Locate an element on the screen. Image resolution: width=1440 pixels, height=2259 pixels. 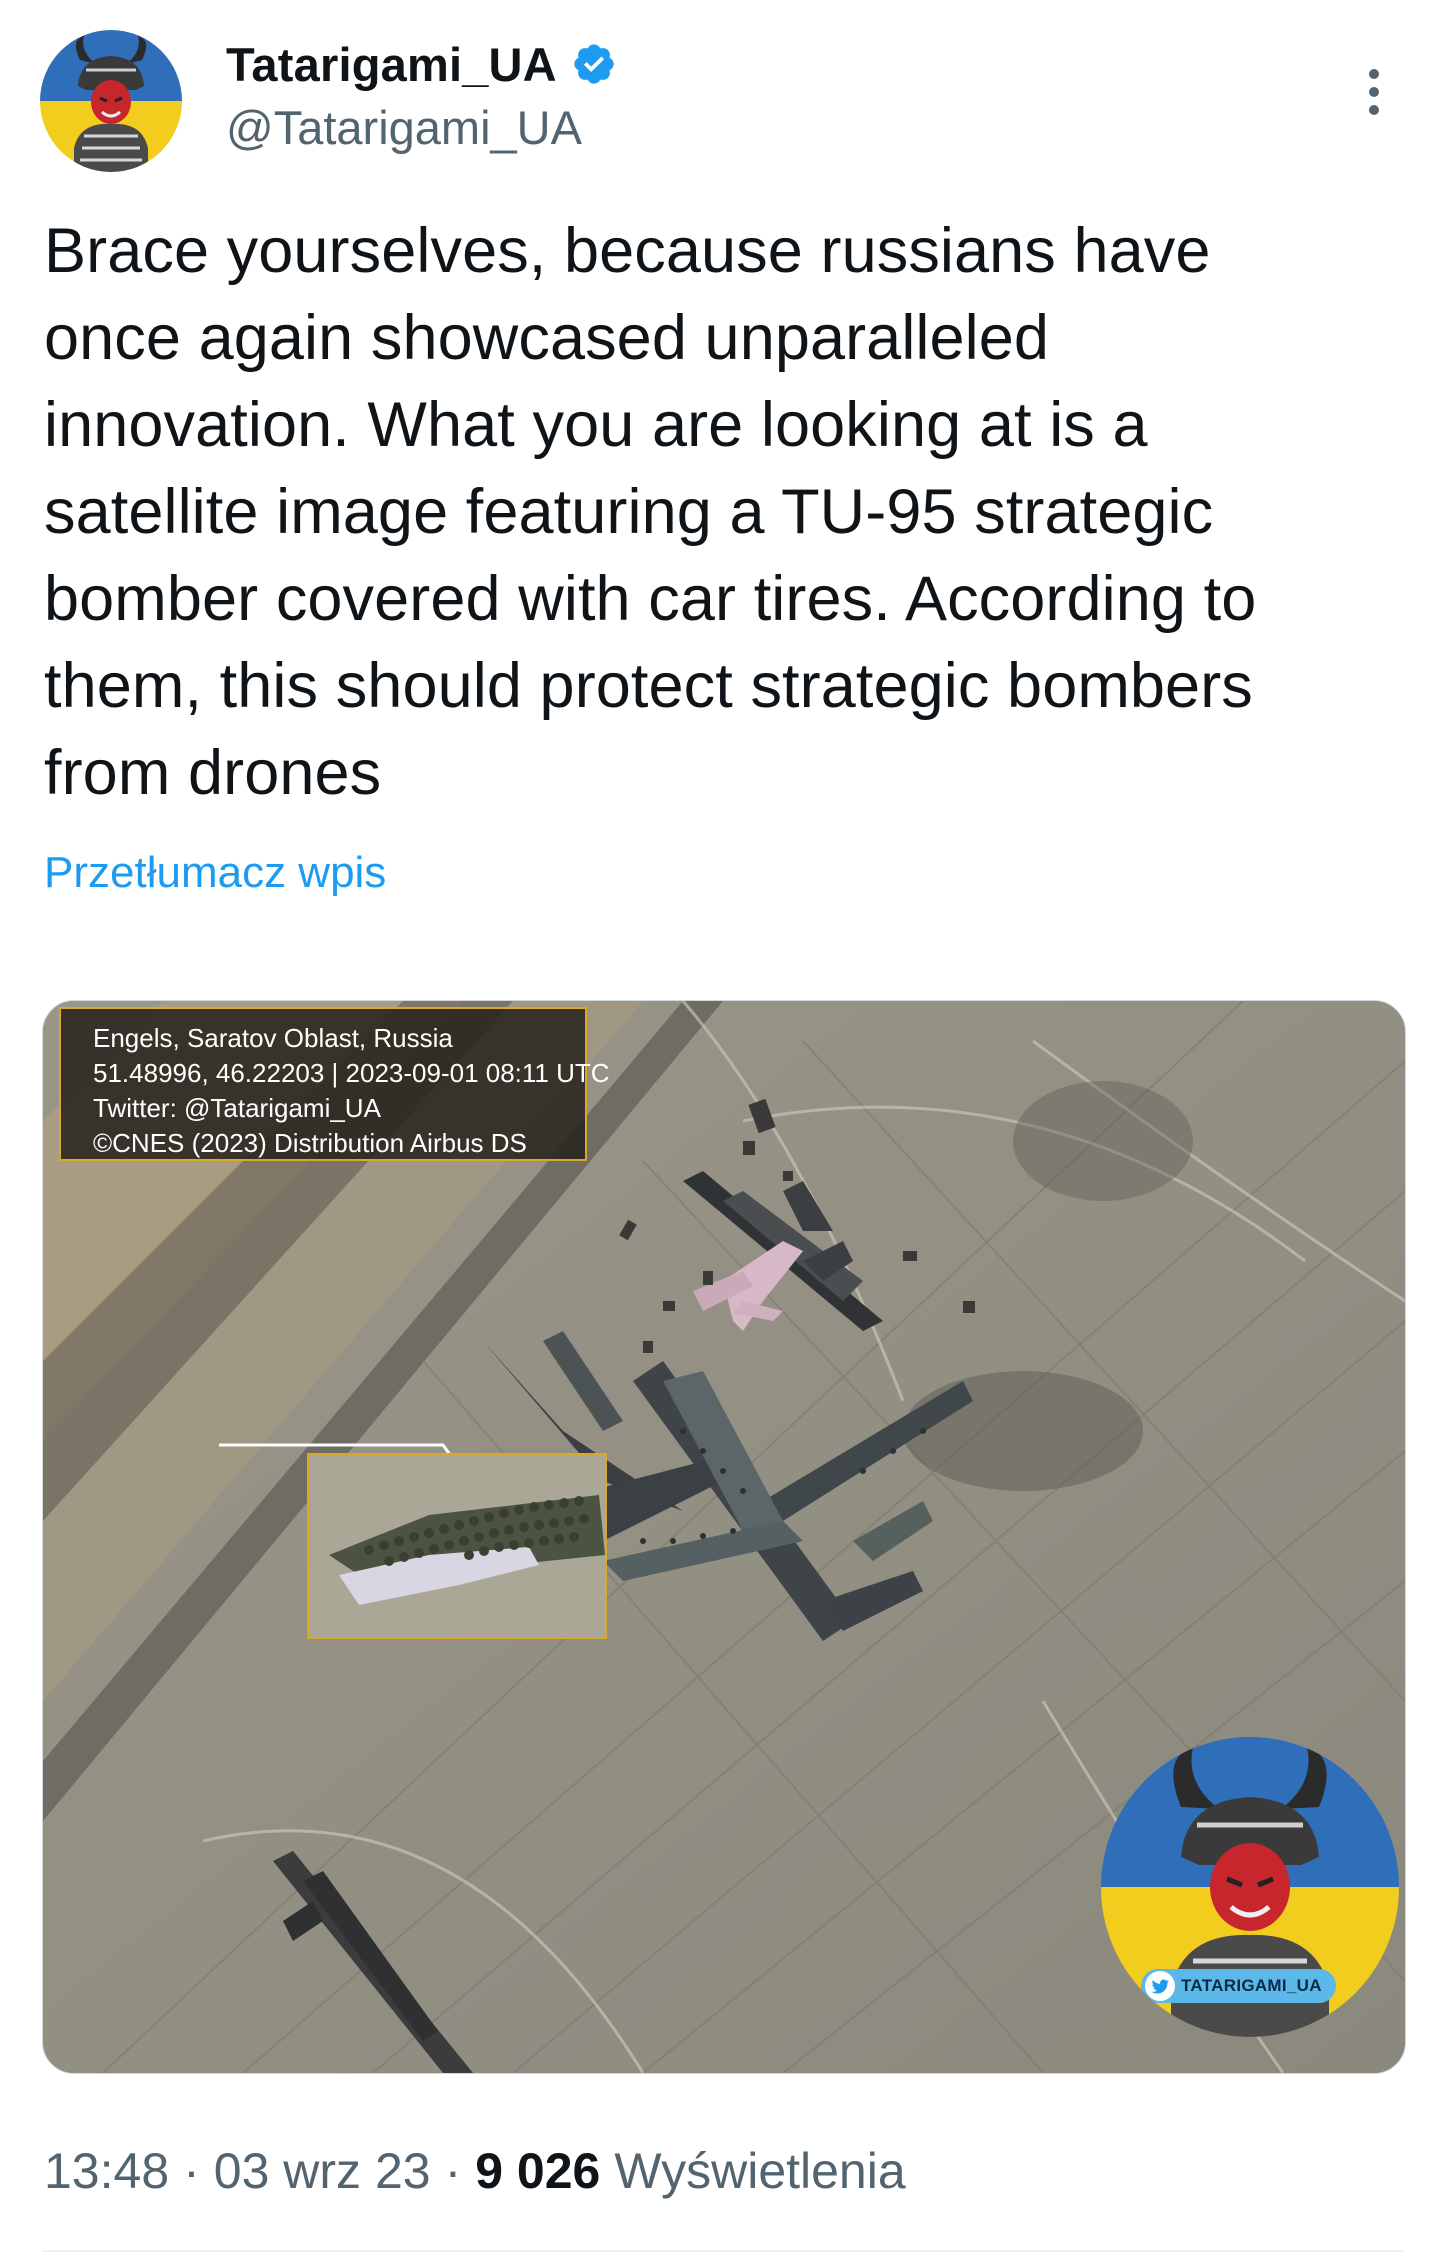
author-display-name: Tatarigami_UA is located at coordinates (391, 64).